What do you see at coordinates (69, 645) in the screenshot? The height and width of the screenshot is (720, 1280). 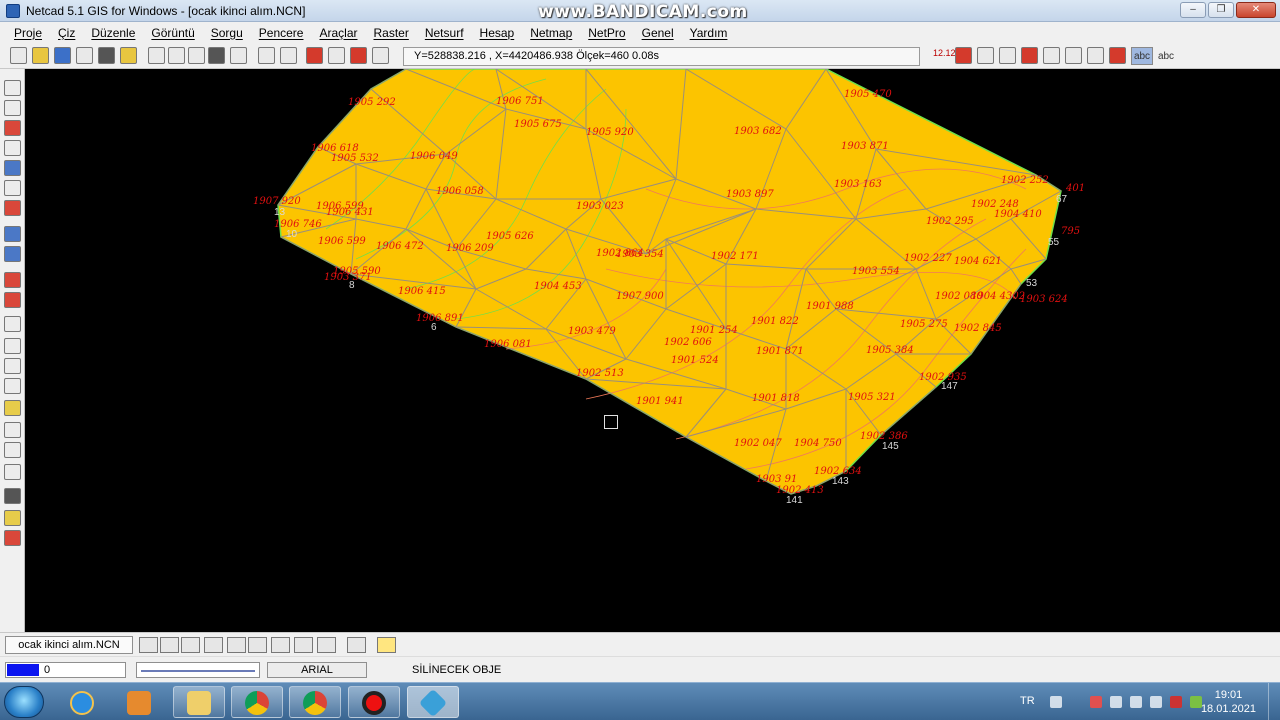 I see `layer-tab: ocak ikinci alım.NCN` at bounding box center [69, 645].